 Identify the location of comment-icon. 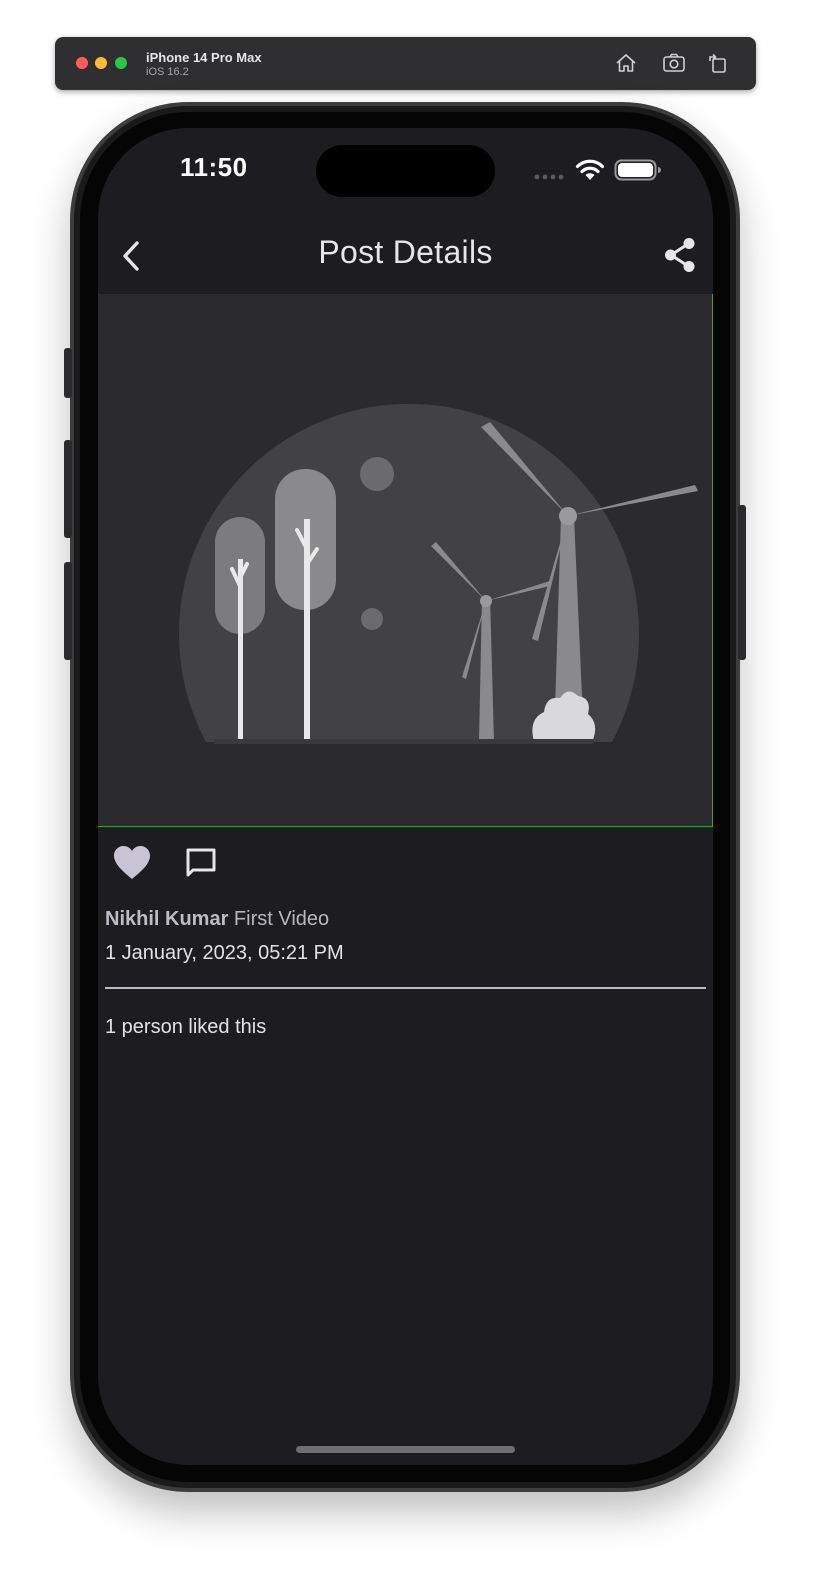
(201, 863).